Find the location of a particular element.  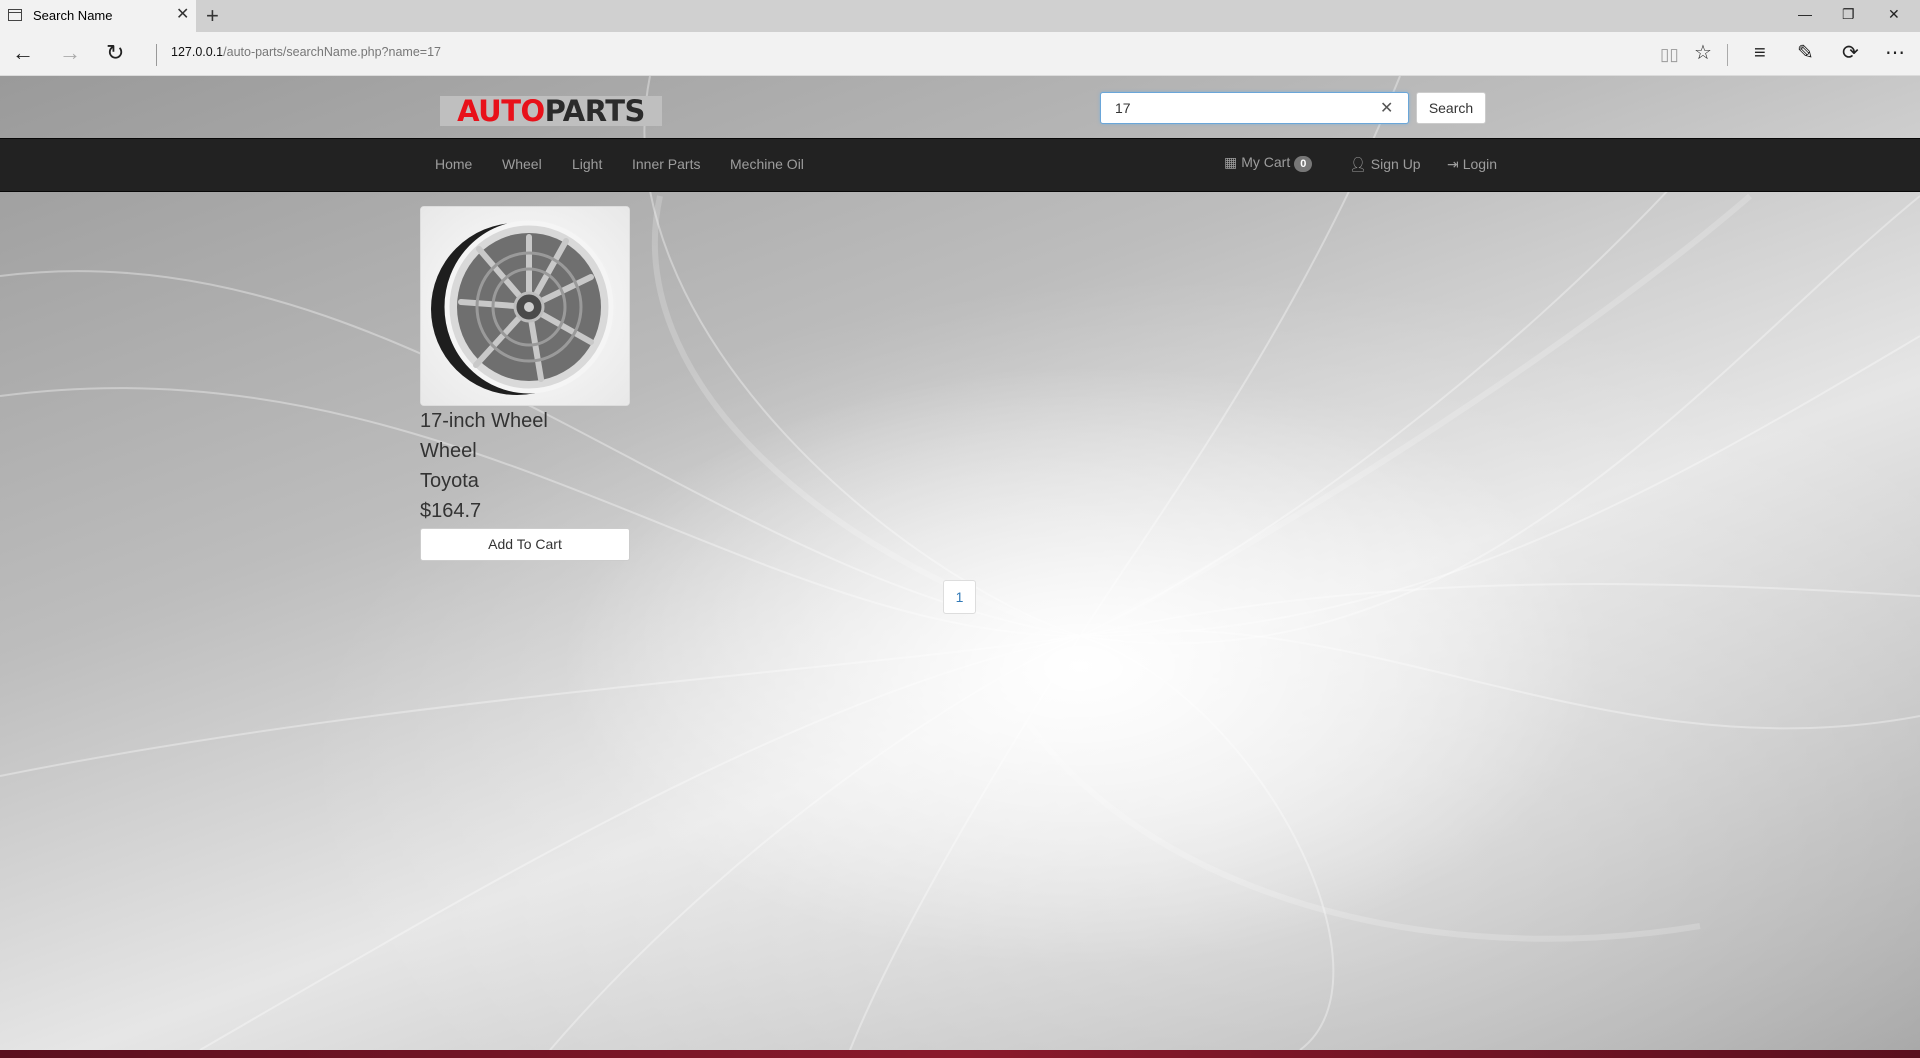

taskbar-strip is located at coordinates (960, 1054).